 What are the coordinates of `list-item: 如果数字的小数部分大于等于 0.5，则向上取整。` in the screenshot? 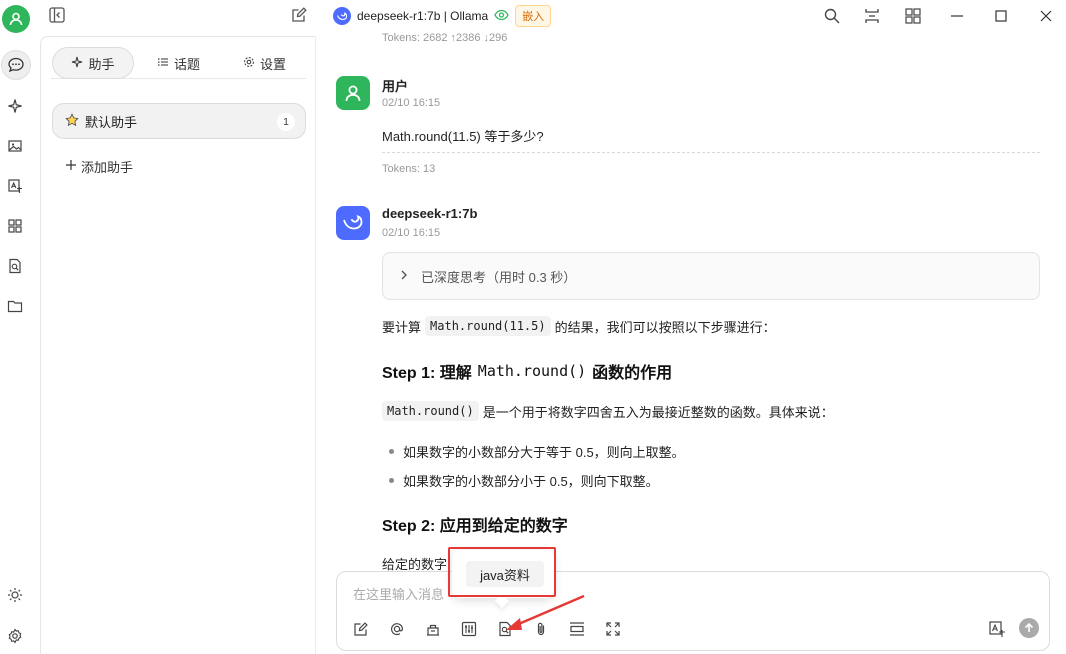 It's located at (537, 451).